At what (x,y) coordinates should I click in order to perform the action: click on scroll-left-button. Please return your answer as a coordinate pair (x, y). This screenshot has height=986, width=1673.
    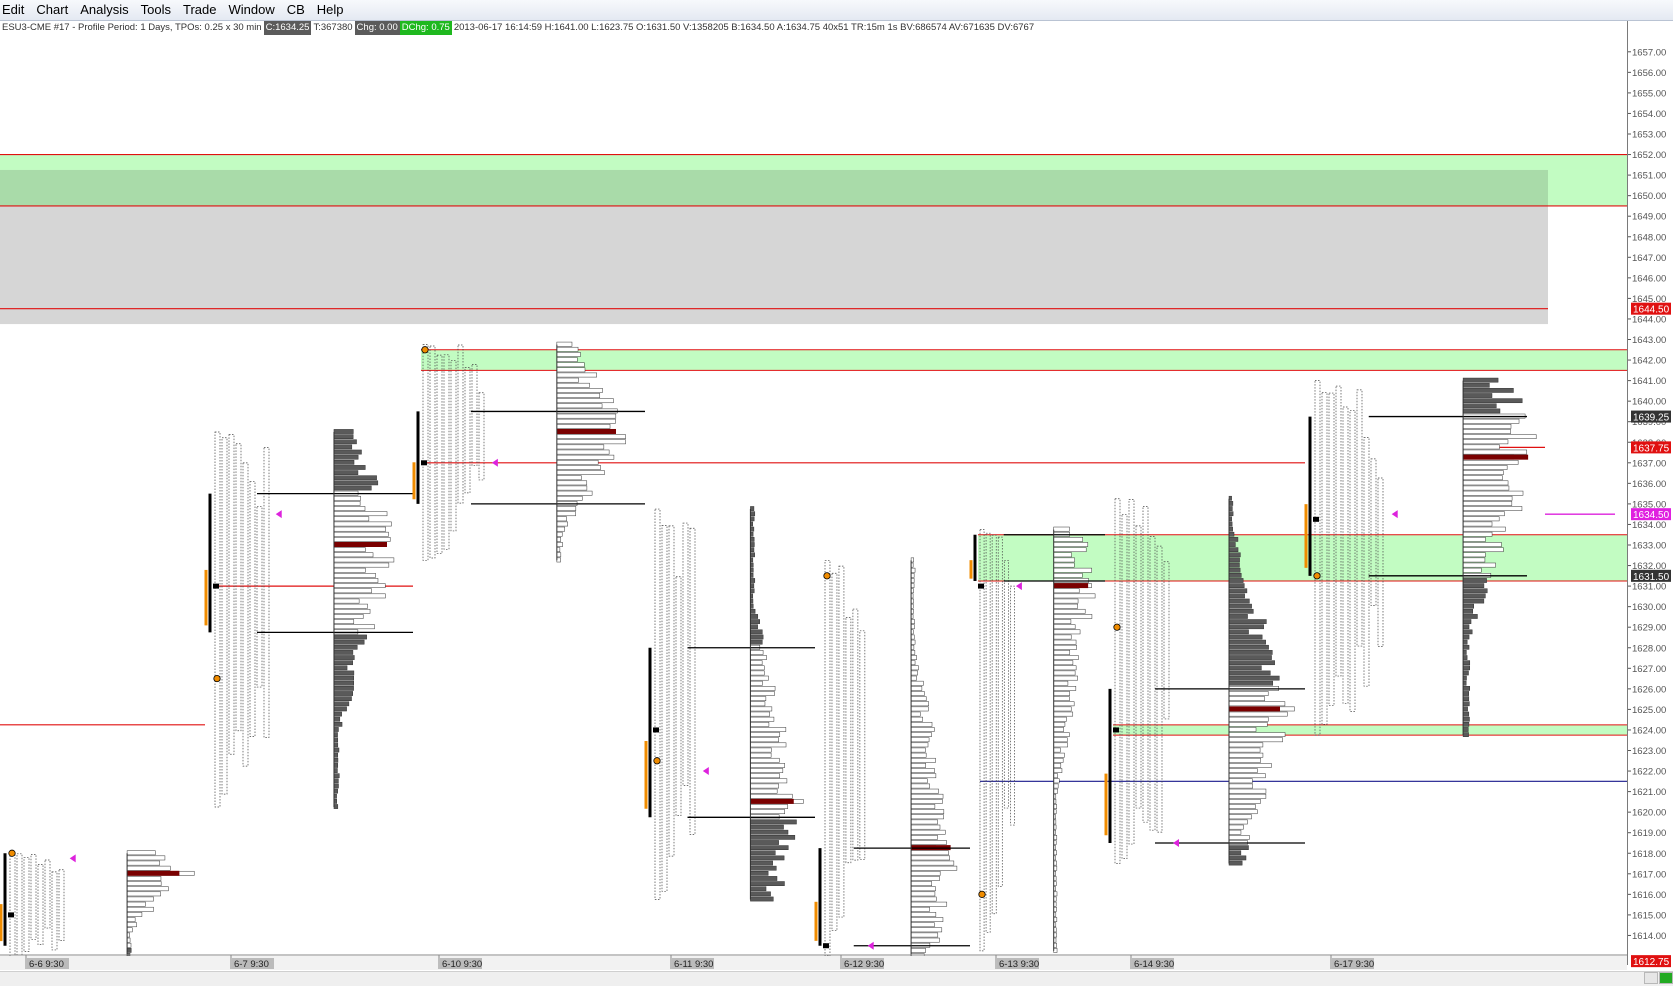
    Looking at the image, I should click on (1651, 978).